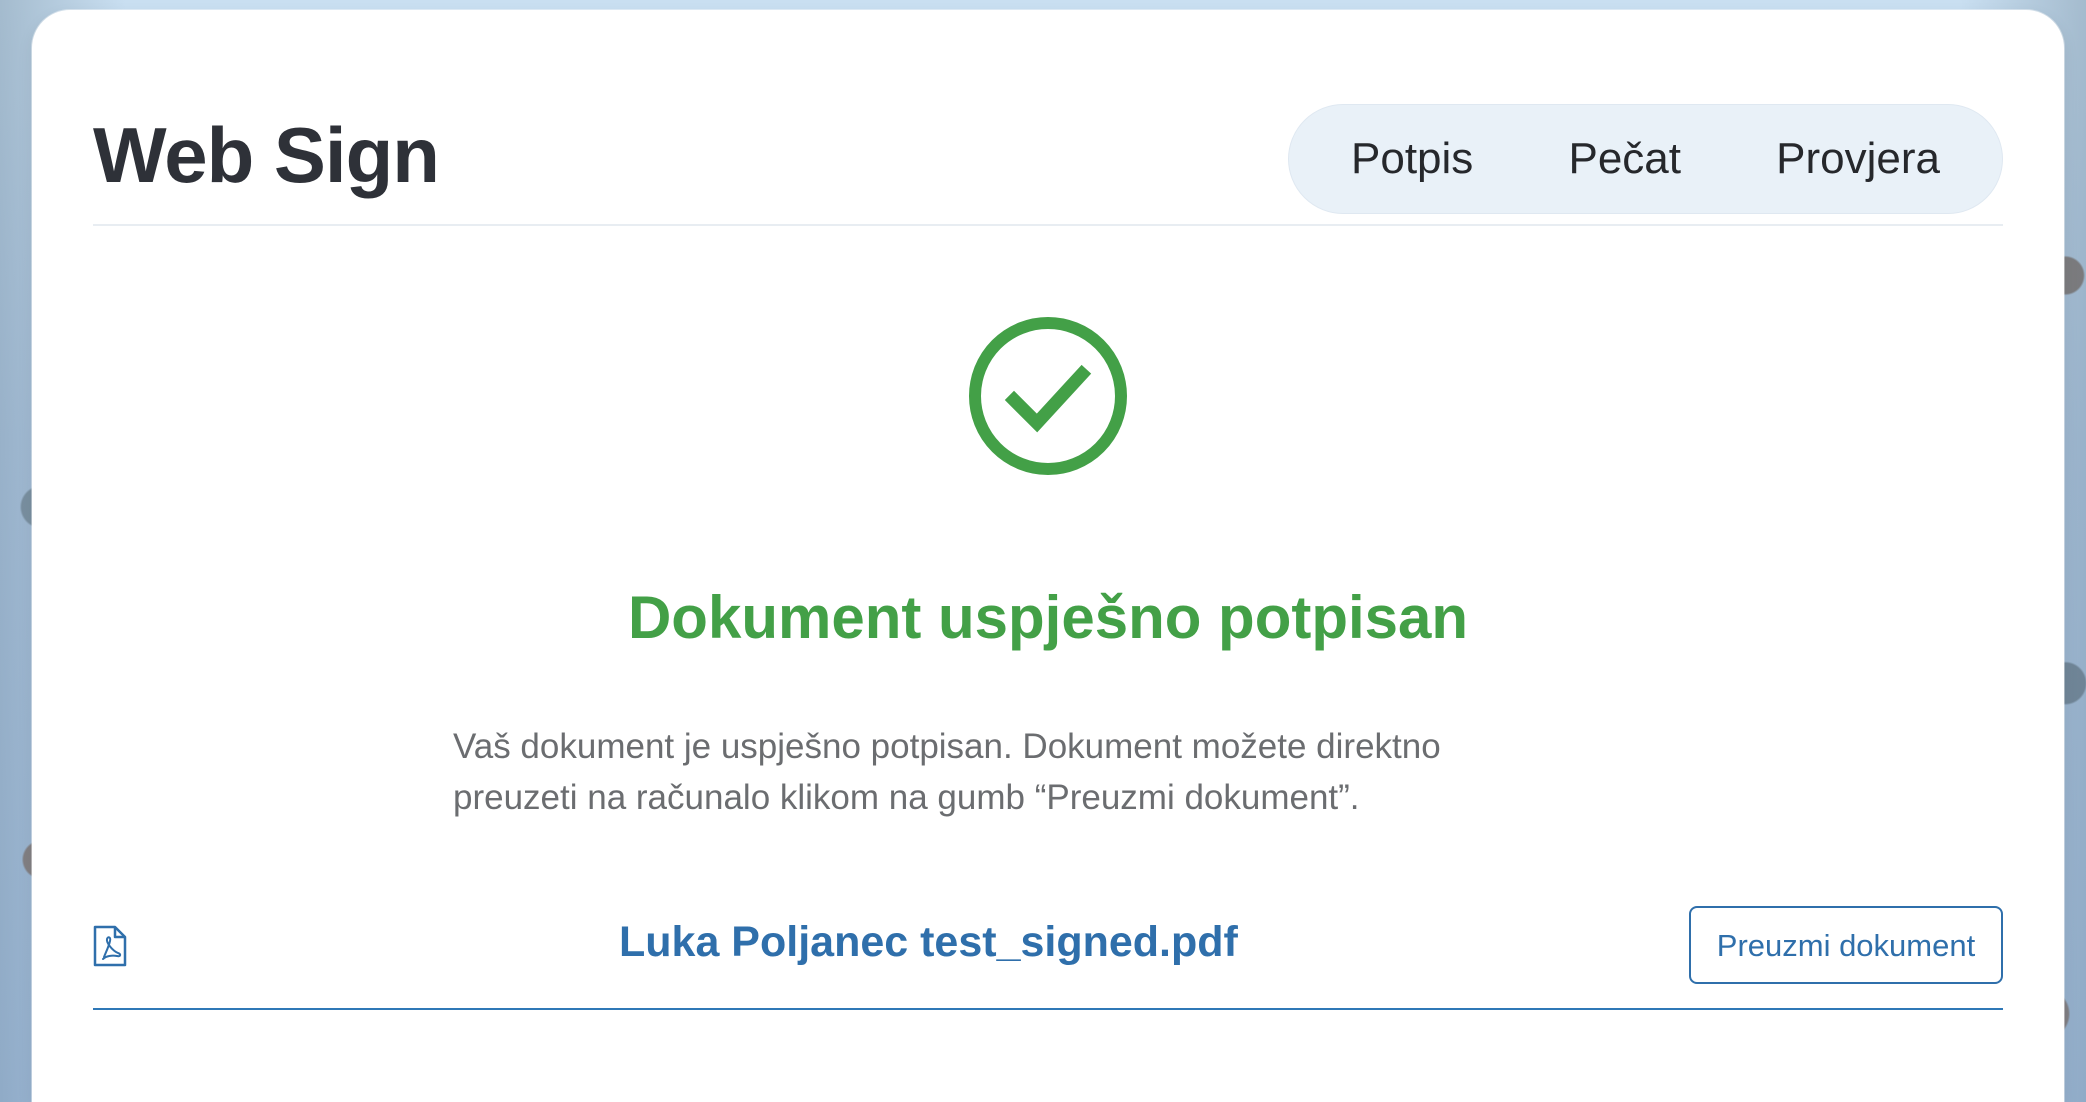  What do you see at coordinates (1412, 159) in the screenshot?
I see `nav-item-potpis: Potpis` at bounding box center [1412, 159].